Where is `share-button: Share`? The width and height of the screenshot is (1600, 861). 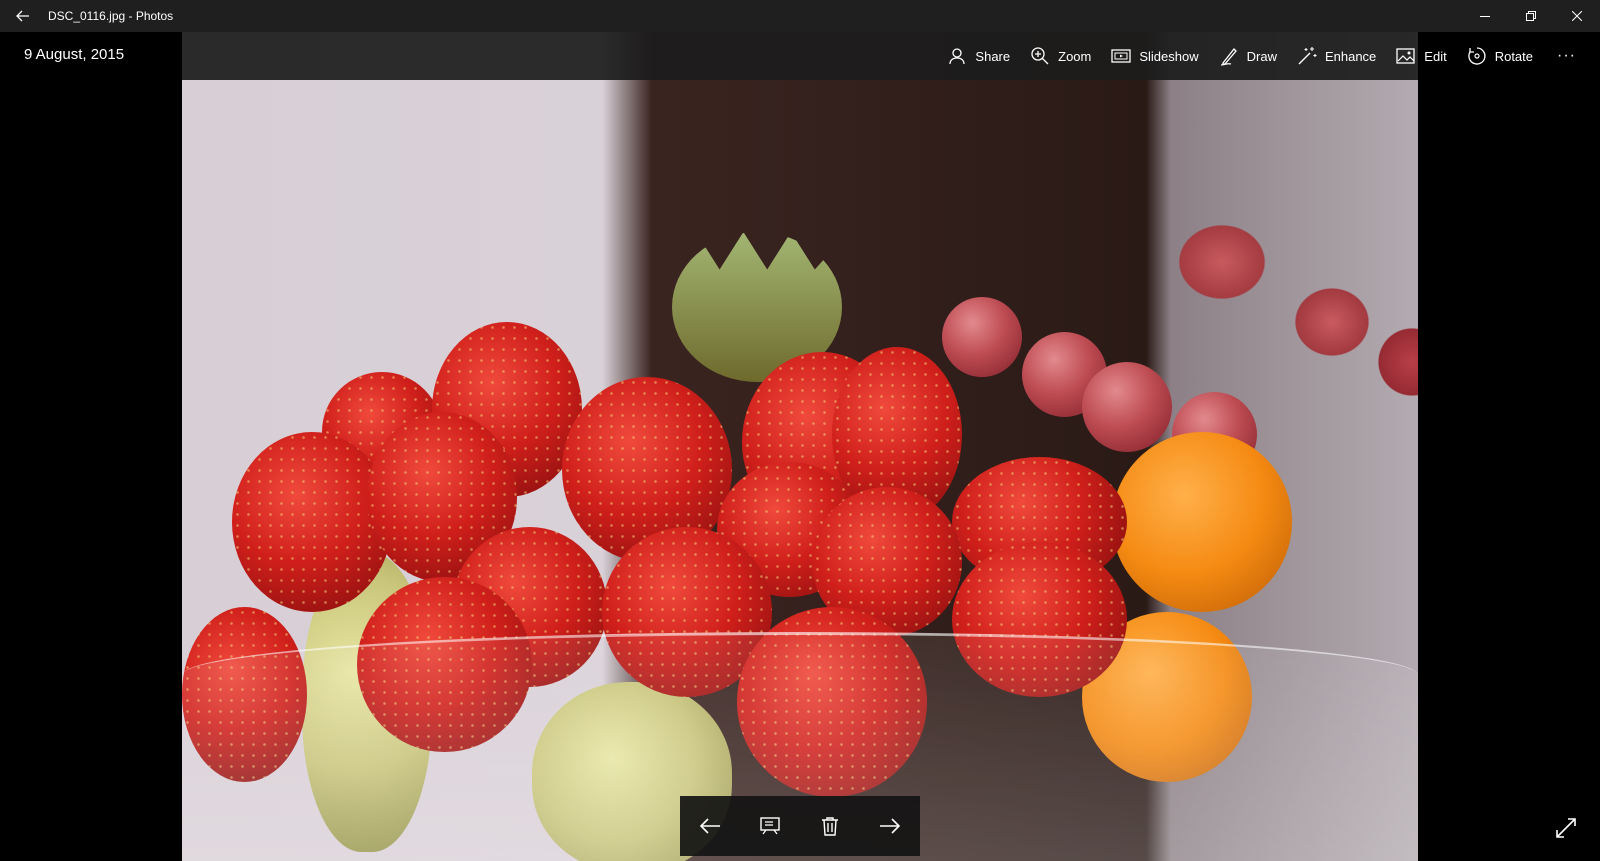 share-button: Share is located at coordinates (978, 56).